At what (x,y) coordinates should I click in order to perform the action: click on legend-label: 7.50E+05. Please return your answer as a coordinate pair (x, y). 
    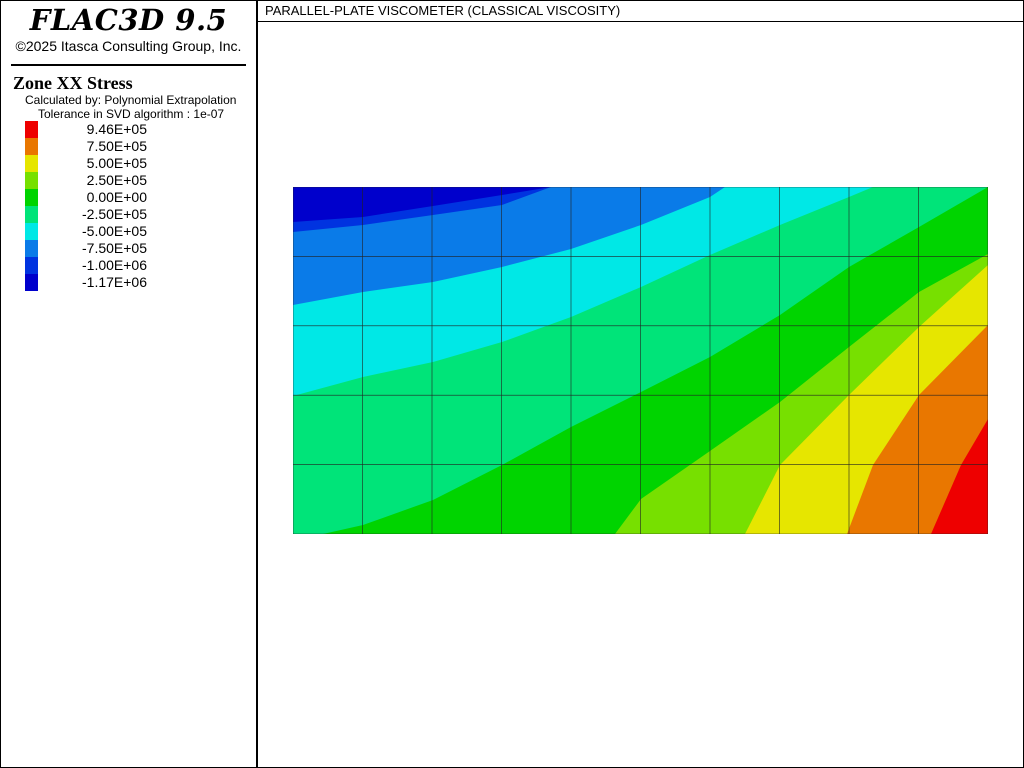
    Looking at the image, I should click on (116, 146).